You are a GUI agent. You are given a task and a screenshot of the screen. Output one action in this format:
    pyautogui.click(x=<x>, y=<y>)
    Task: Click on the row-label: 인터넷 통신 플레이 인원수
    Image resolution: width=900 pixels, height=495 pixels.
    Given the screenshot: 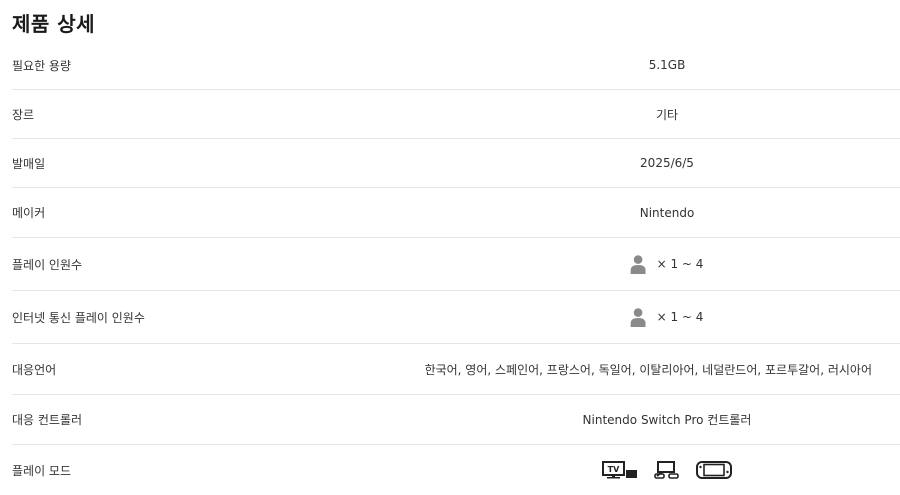 What is the action you would take?
    pyautogui.click(x=78, y=317)
    